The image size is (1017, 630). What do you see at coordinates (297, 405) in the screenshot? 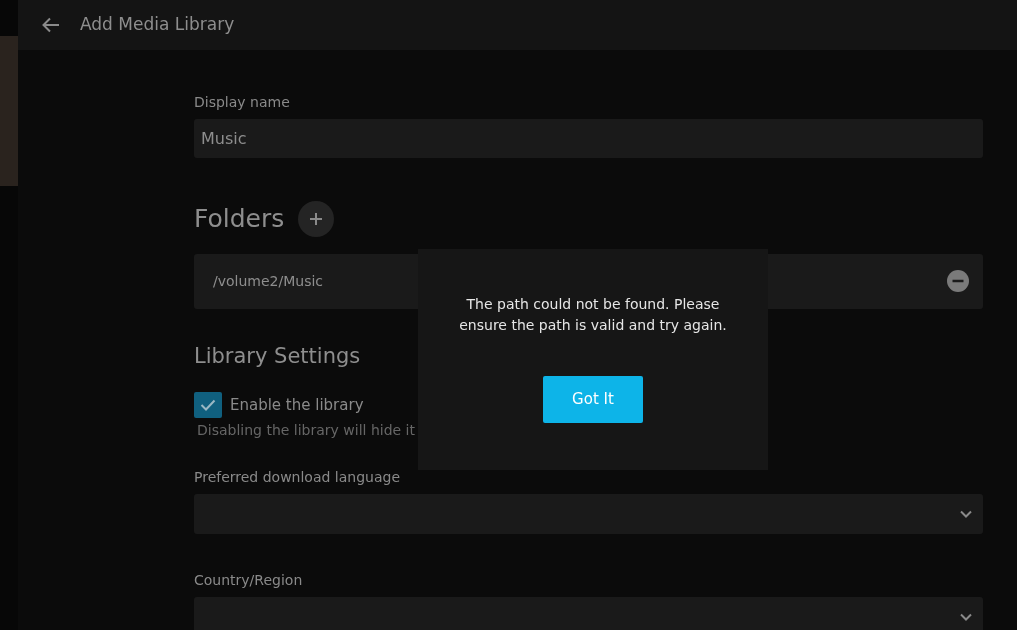
I see `checkbox-label: Enable the library` at bounding box center [297, 405].